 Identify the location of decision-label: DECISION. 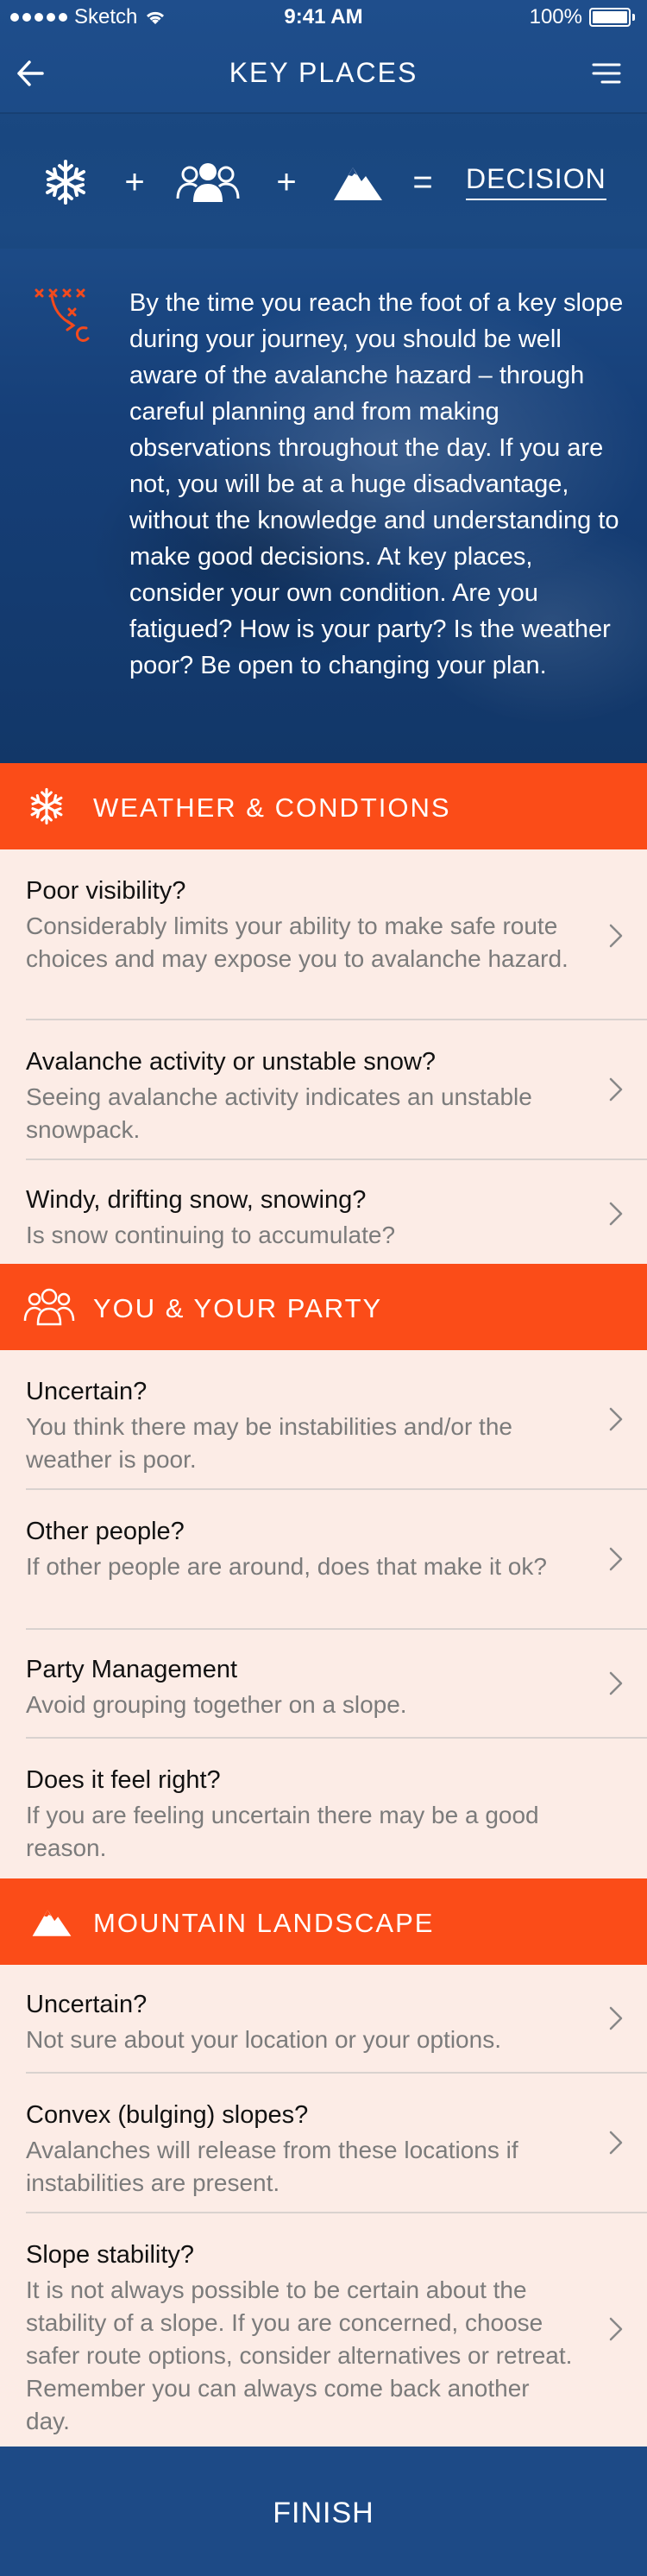
(536, 181).